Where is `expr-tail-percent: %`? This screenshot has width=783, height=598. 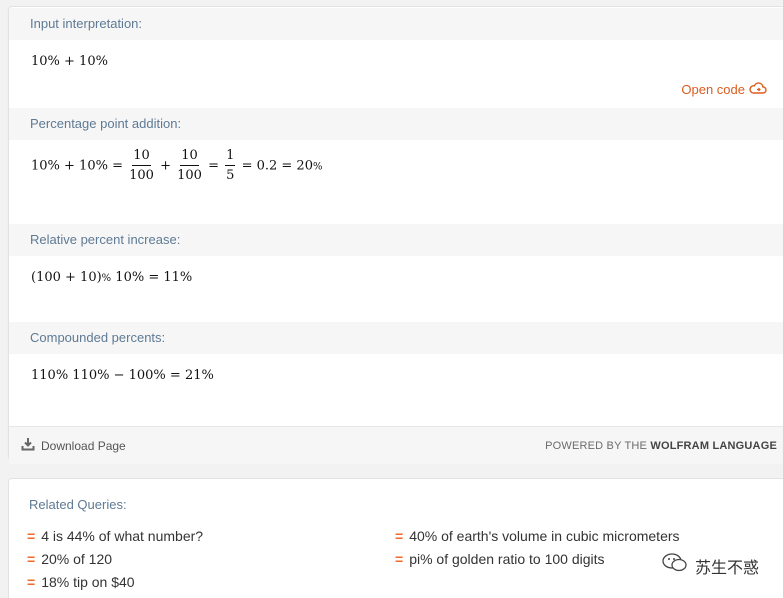 expr-tail-percent: % is located at coordinates (317, 167).